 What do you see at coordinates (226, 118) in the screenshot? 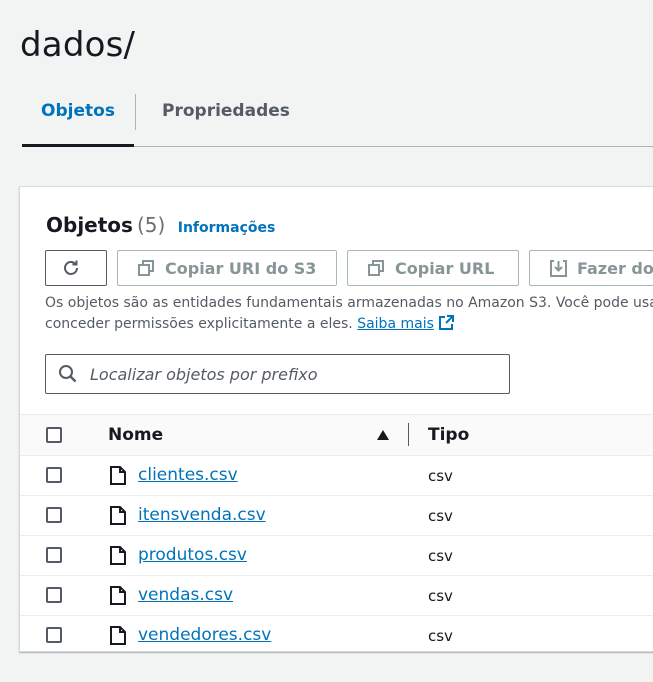
I see `tab-propriedades: Propriedades` at bounding box center [226, 118].